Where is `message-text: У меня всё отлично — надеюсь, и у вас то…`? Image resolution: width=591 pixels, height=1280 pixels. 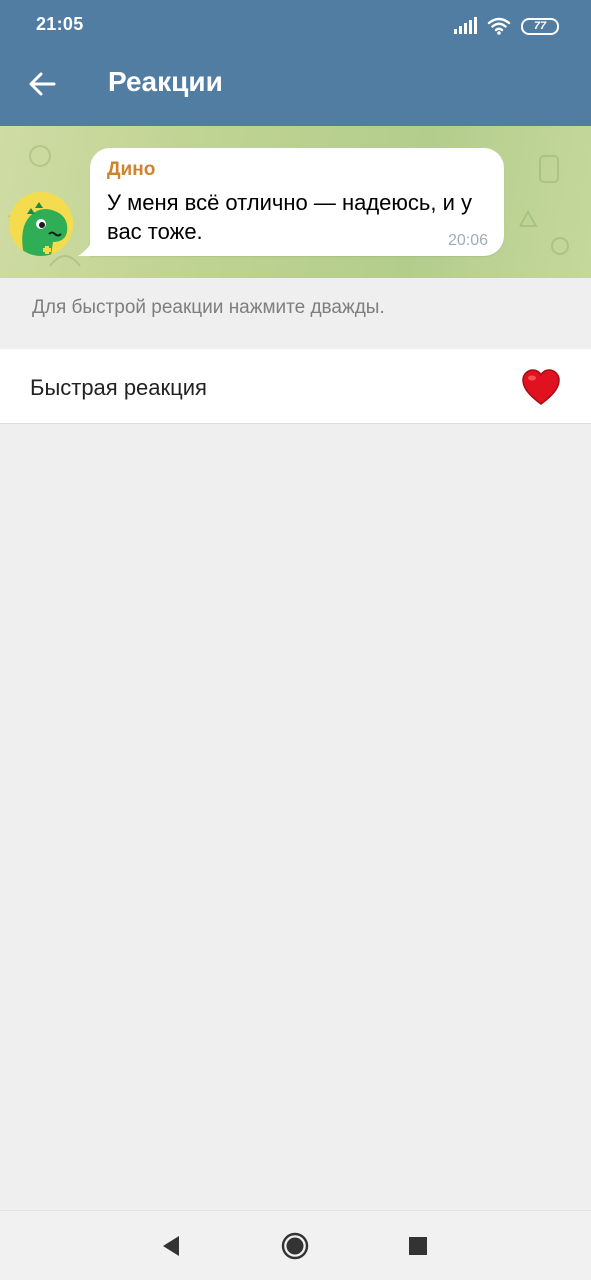 message-text: У меня всё отлично — надеюсь, и у вас то… is located at coordinates (289, 217).